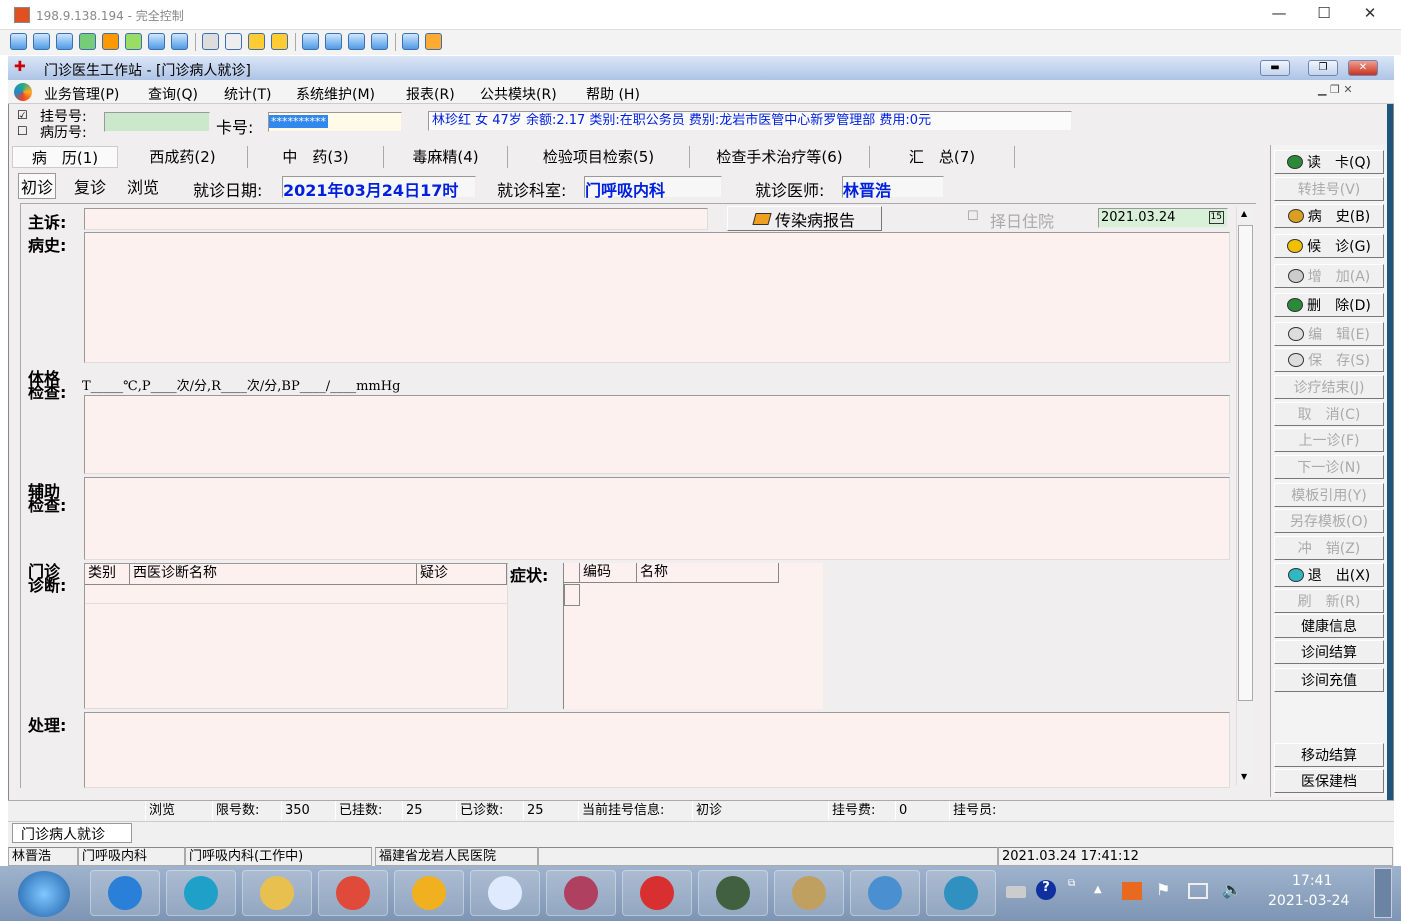  What do you see at coordinates (410, 41) in the screenshot?
I see `monitor-switch-icon` at bounding box center [410, 41].